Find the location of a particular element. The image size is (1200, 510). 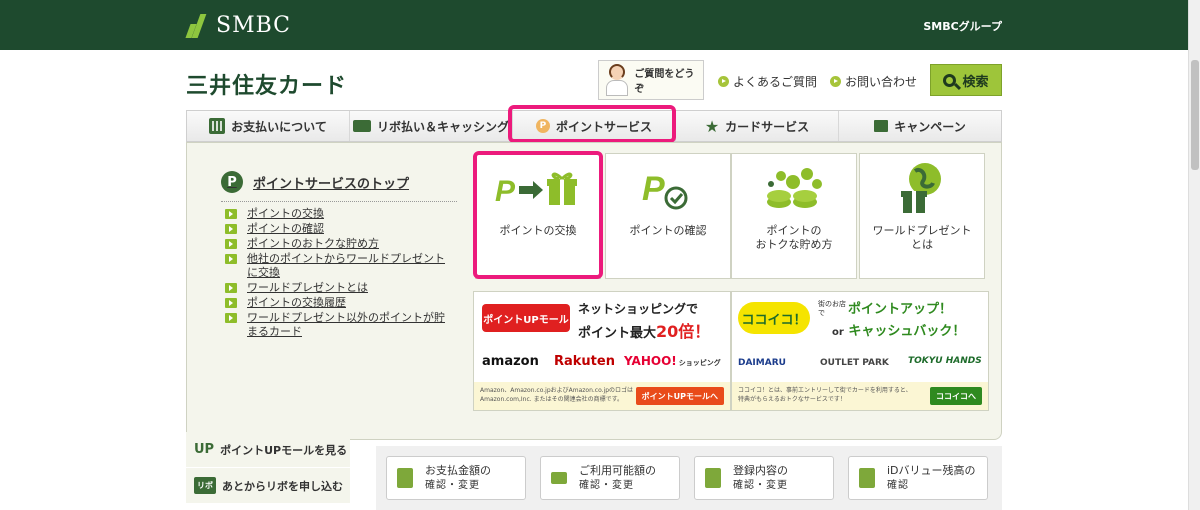

amazon-logo: amazon is located at coordinates (510, 361).